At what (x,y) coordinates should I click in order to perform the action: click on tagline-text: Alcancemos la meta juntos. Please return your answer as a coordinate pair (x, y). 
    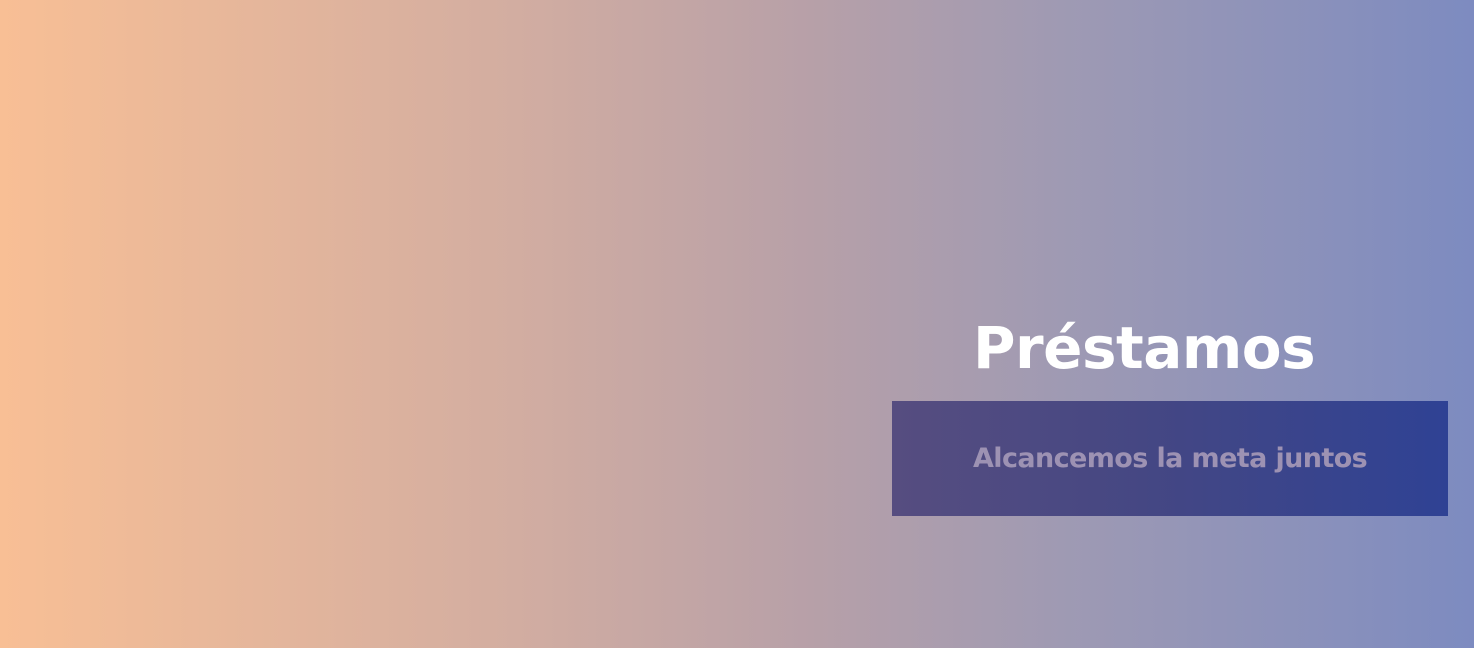
    Looking at the image, I should click on (1170, 458).